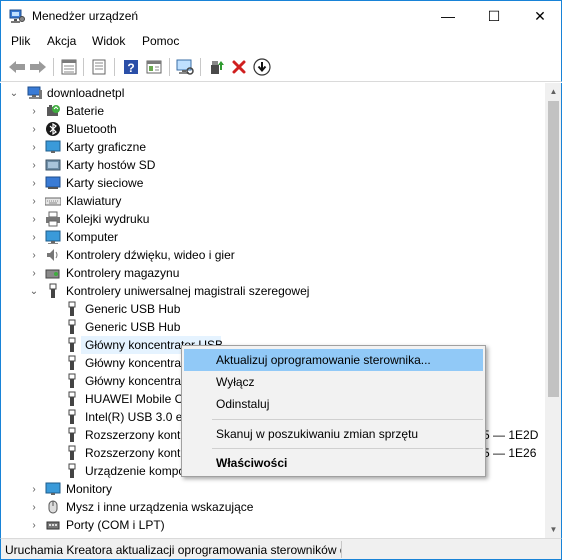  I want to click on tree-node: › Kolejki wydruku, so click(273, 219).